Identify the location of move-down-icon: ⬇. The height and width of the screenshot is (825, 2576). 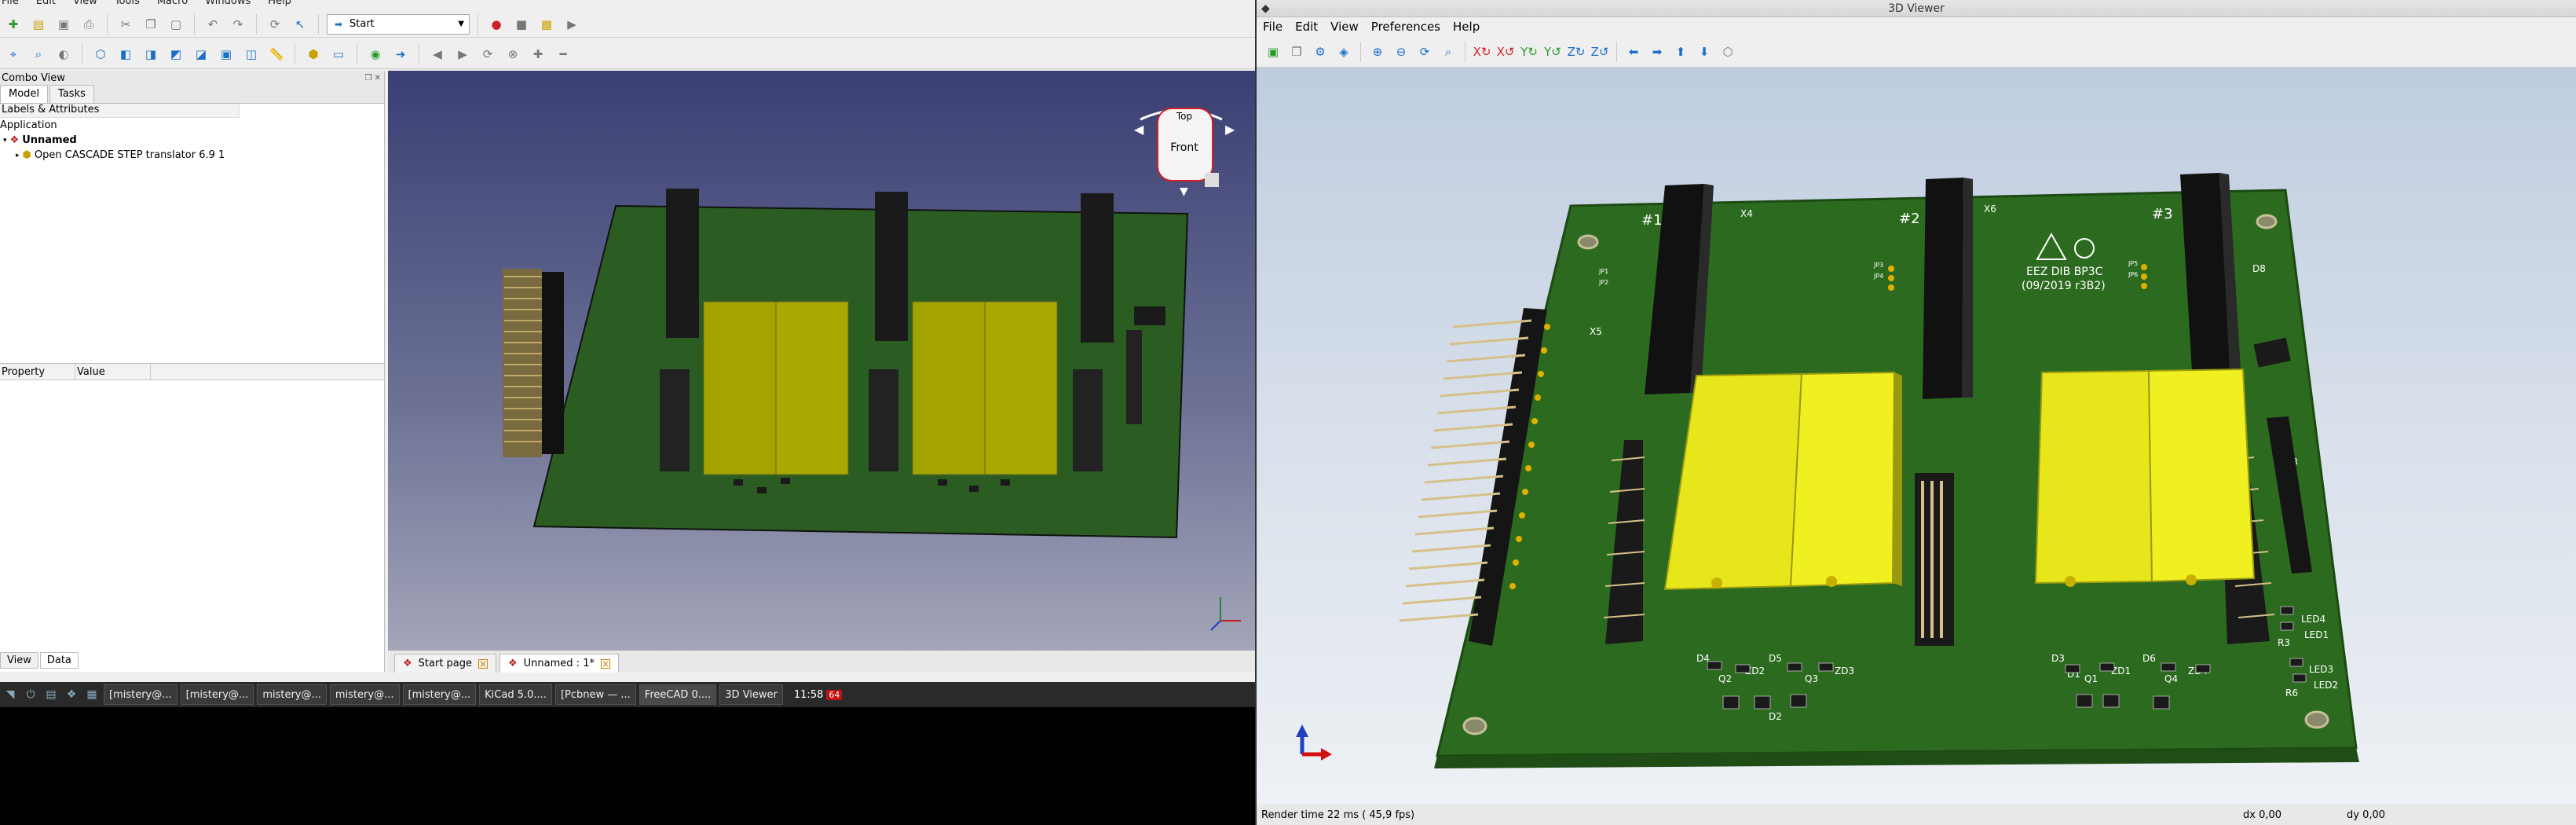
(1704, 52).